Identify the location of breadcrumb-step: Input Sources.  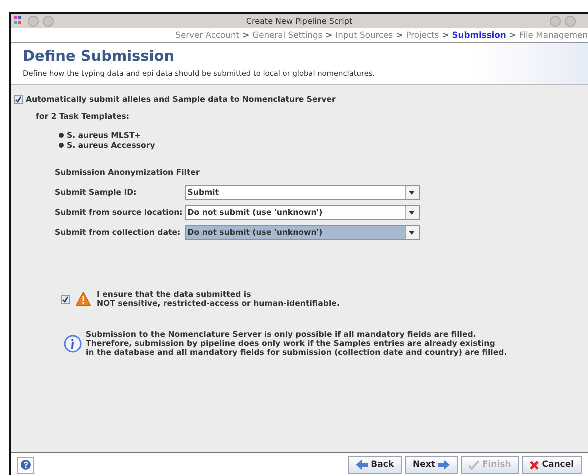
(365, 35).